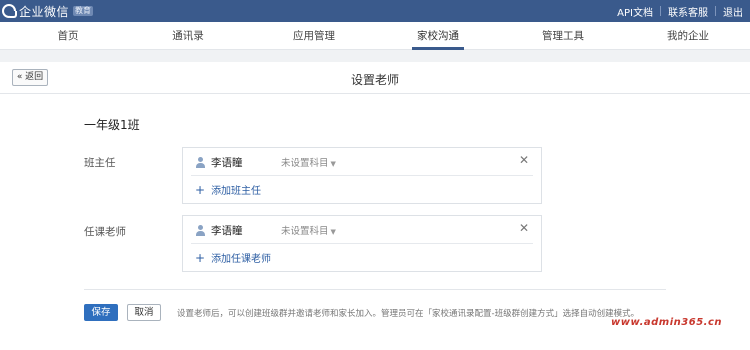  I want to click on nav-contacts: 通讯录, so click(188, 36).